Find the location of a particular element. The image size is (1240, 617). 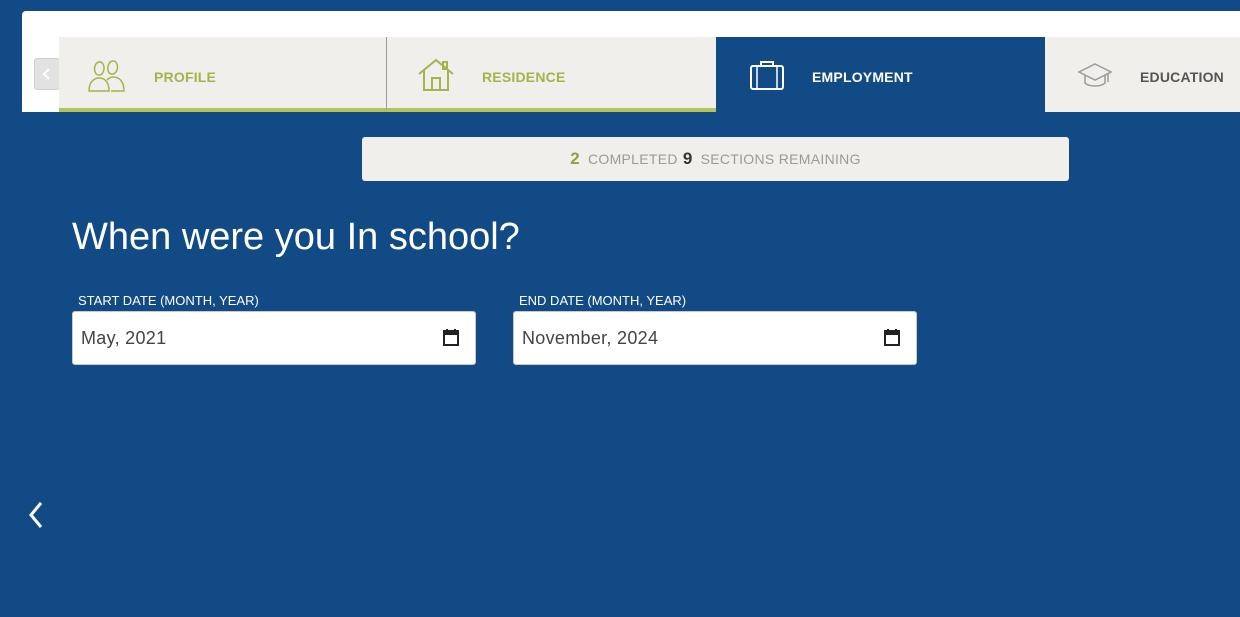

graduation-cap-icon is located at coordinates (1095, 75).